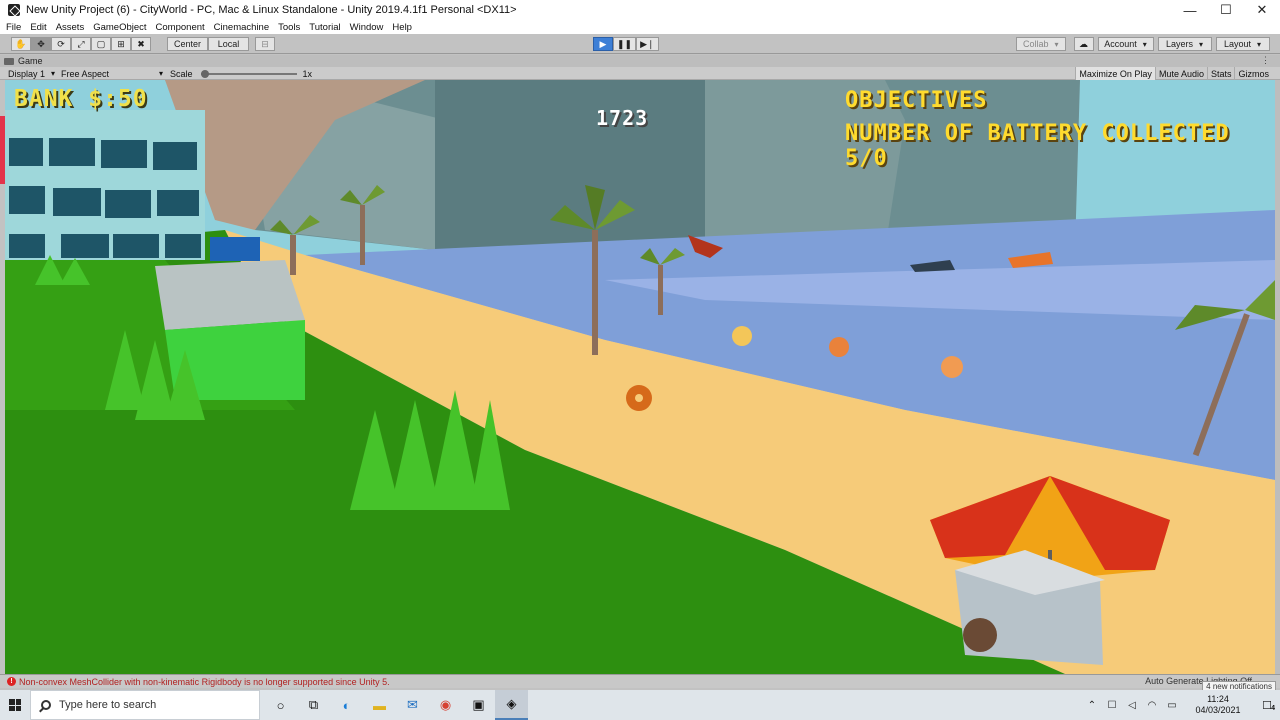  I want to click on network-icon: ☐, so click(1112, 705).